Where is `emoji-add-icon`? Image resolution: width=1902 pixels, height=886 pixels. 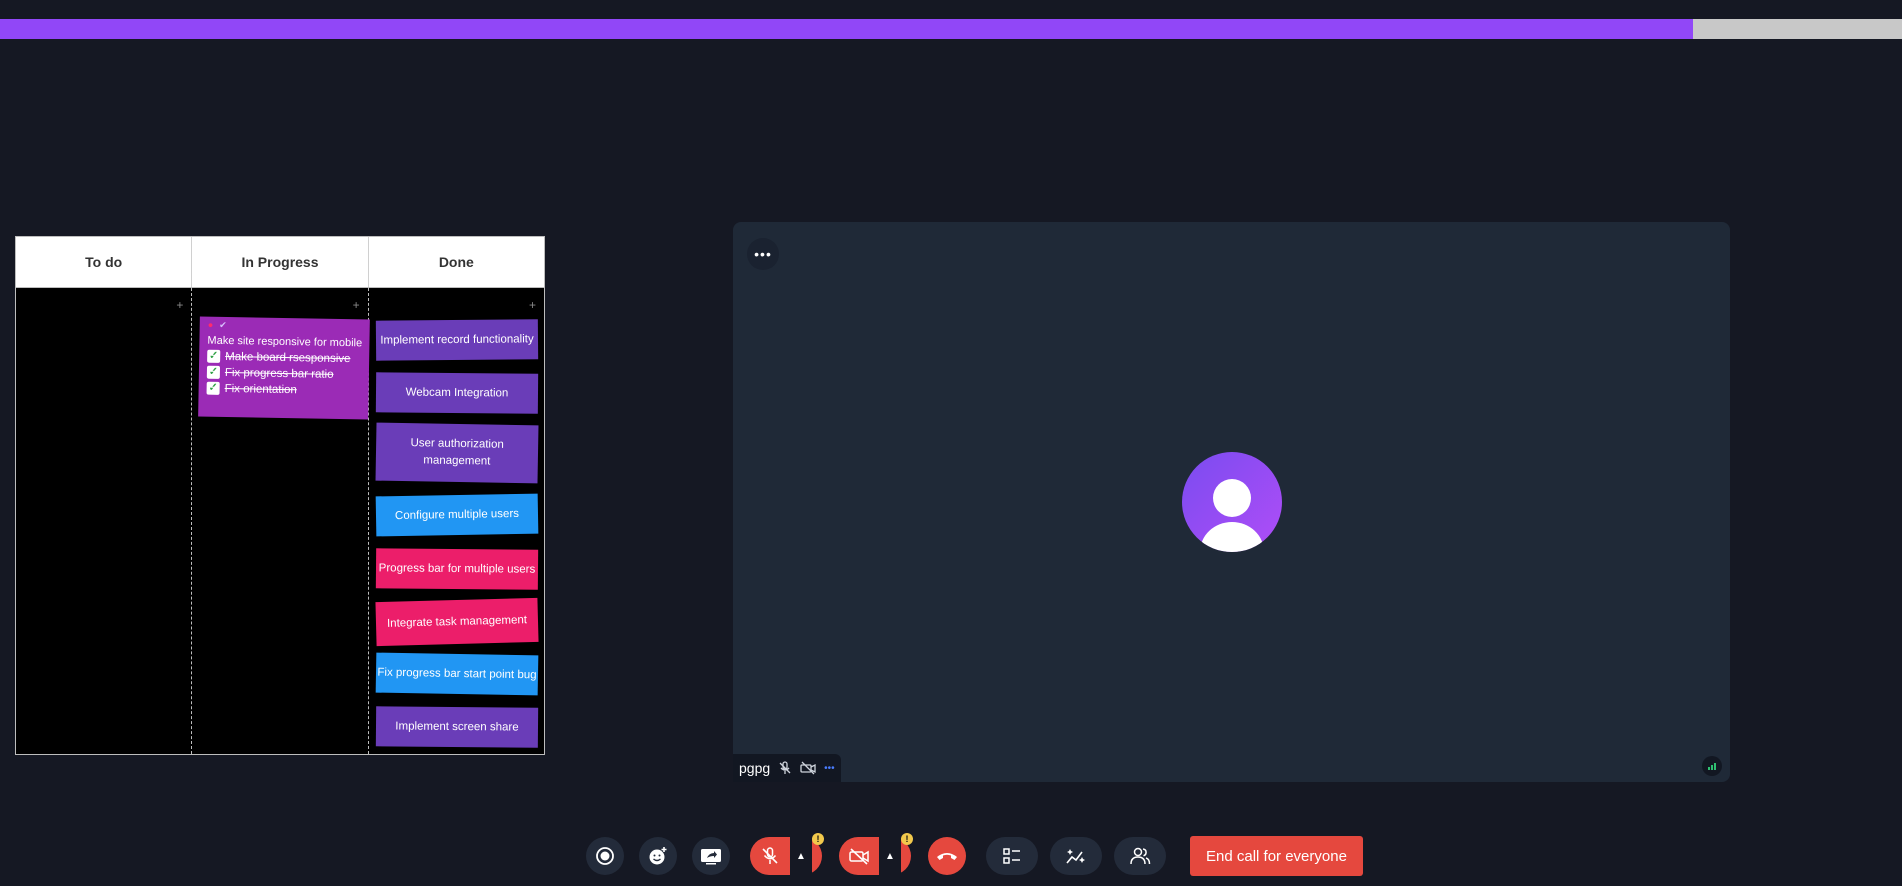 emoji-add-icon is located at coordinates (658, 856).